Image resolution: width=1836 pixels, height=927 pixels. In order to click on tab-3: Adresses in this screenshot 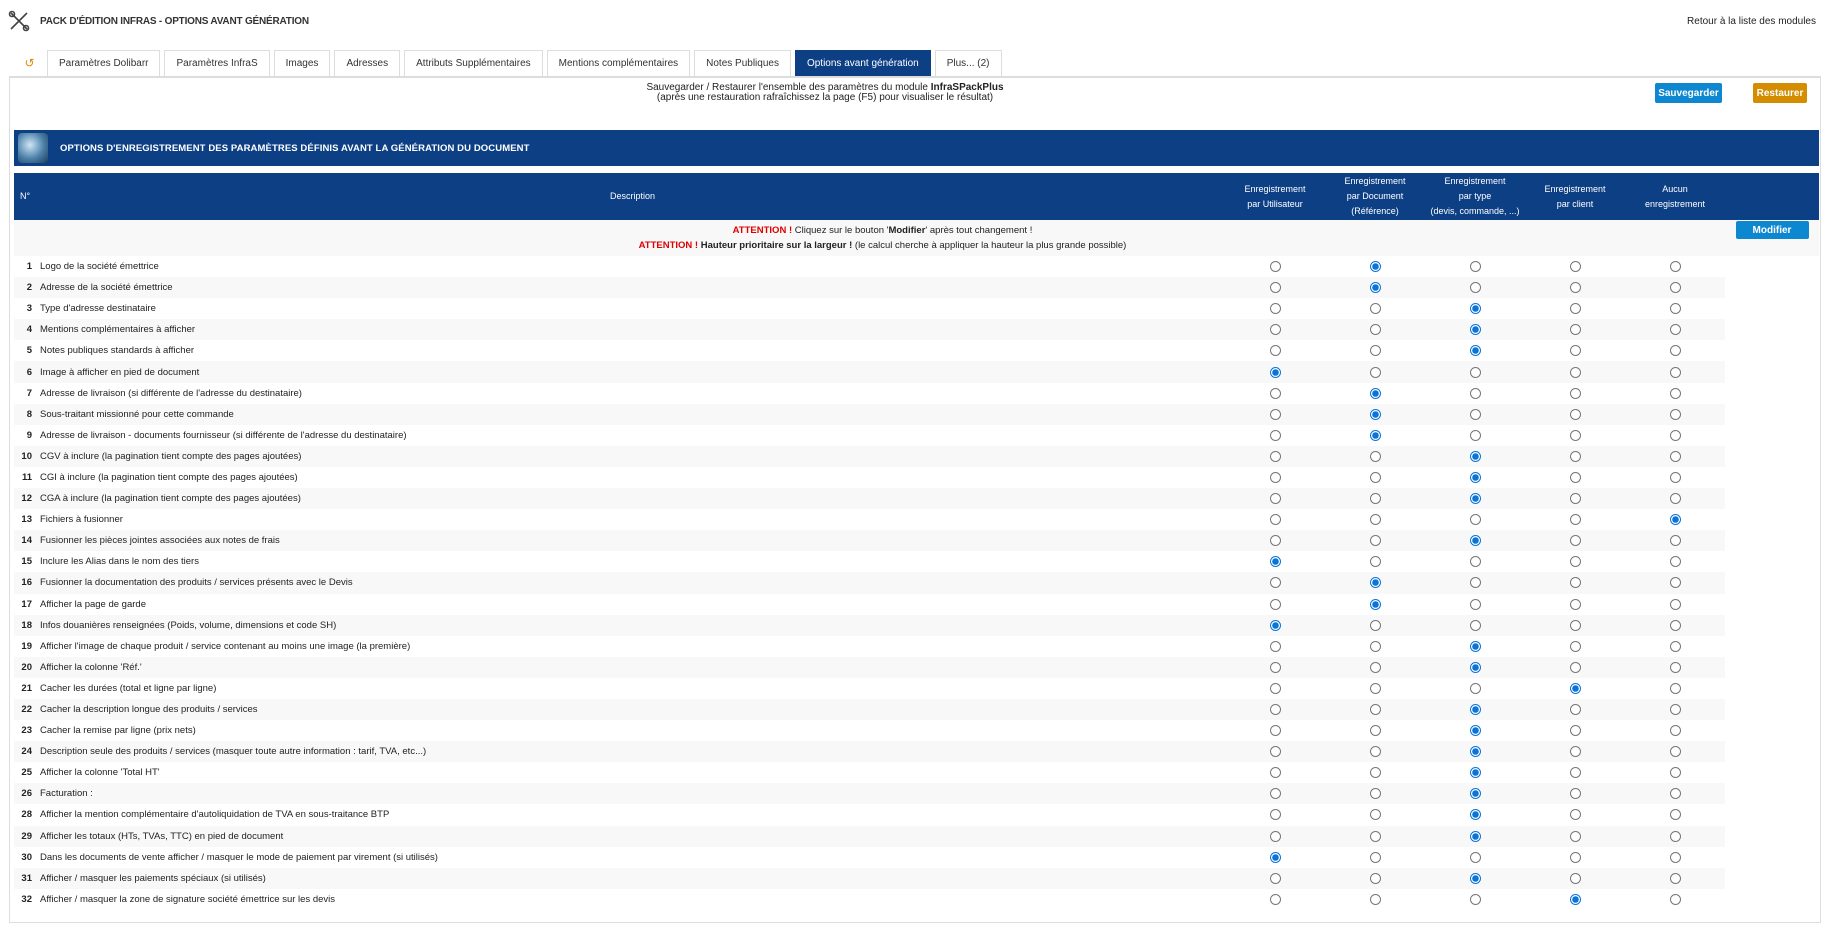, I will do `click(367, 63)`.